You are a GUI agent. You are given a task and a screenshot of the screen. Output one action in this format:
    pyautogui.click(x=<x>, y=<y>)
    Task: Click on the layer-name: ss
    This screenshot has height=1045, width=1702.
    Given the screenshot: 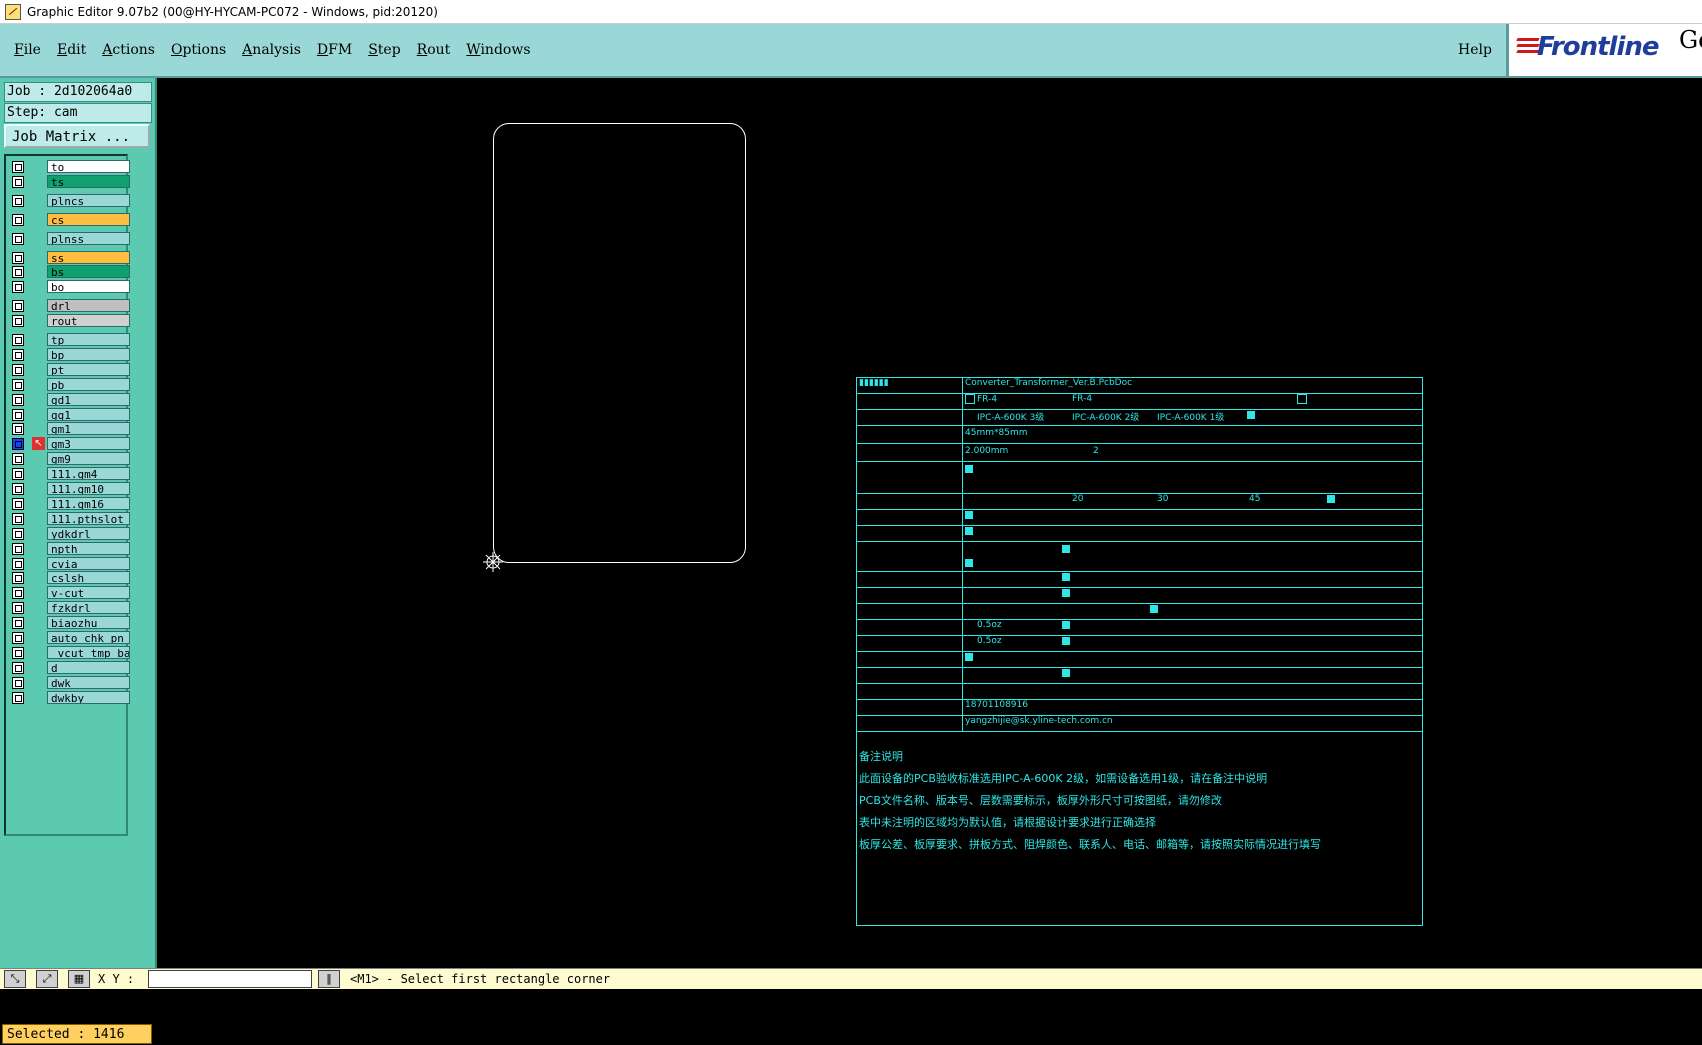 What is the action you would take?
    pyautogui.click(x=88, y=257)
    